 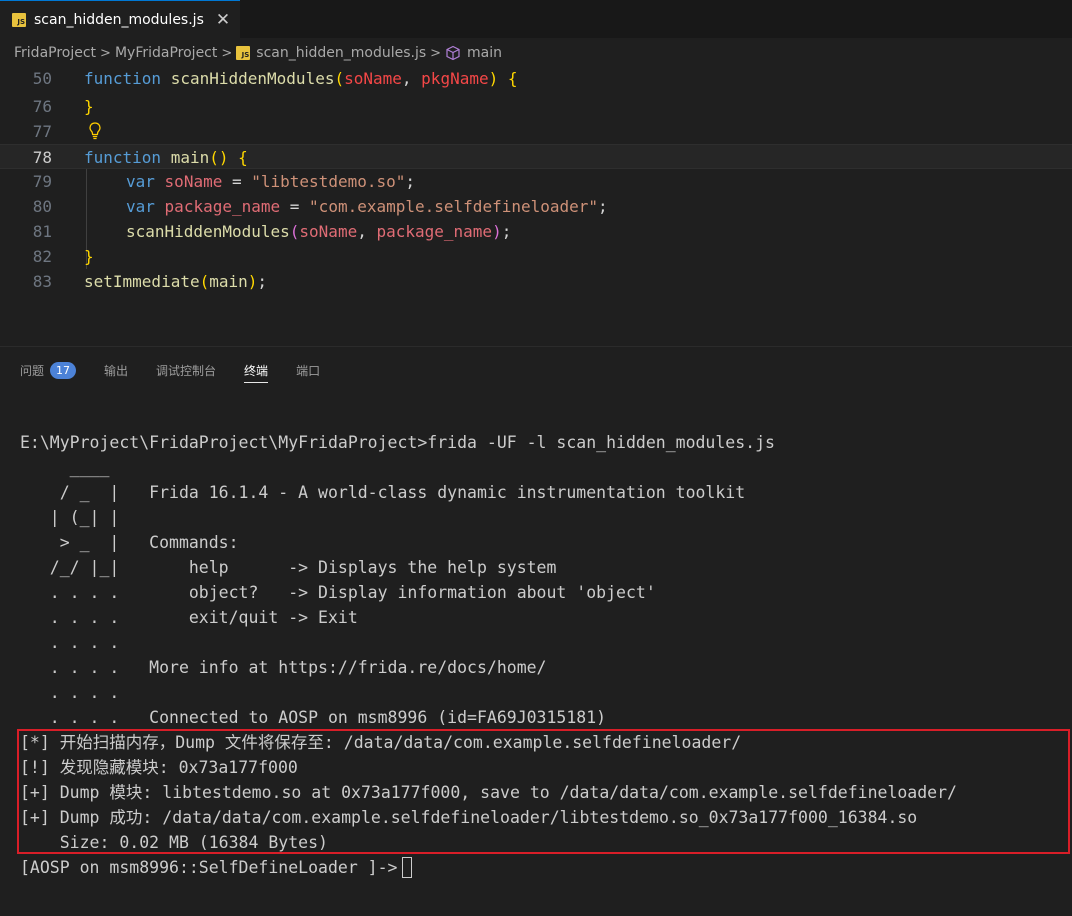 I want to click on tab-label: scan_hidden_modules.js, so click(x=119, y=19).